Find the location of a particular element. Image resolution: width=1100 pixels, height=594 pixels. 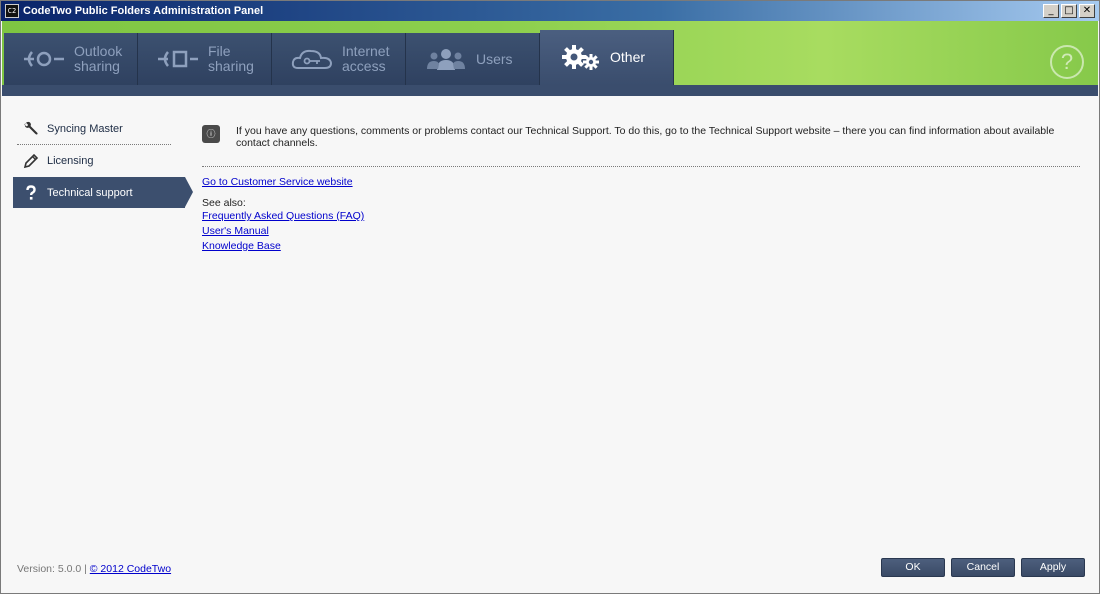

ribbon-bottom-bar is located at coordinates (550, 90).